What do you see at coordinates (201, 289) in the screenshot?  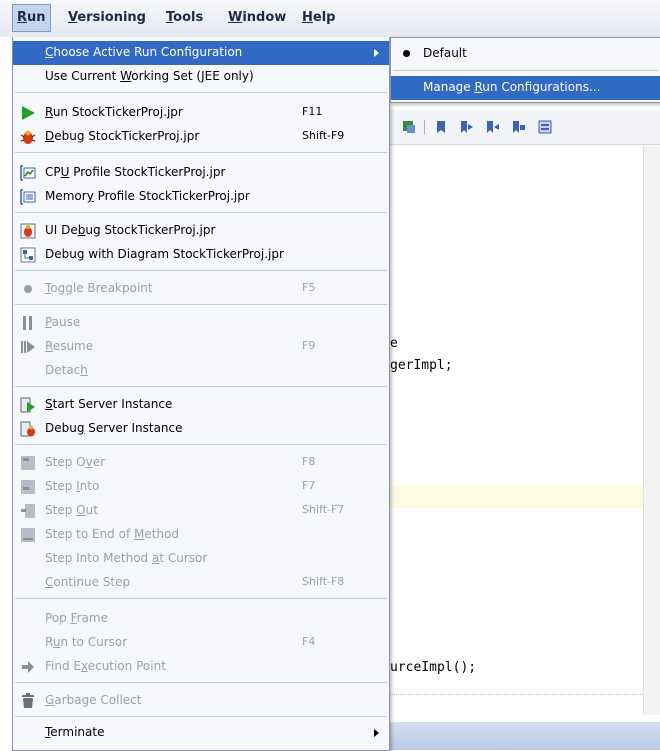 I see `menu-item-toggle-breakpoint: Toggle Breakpoint F5` at bounding box center [201, 289].